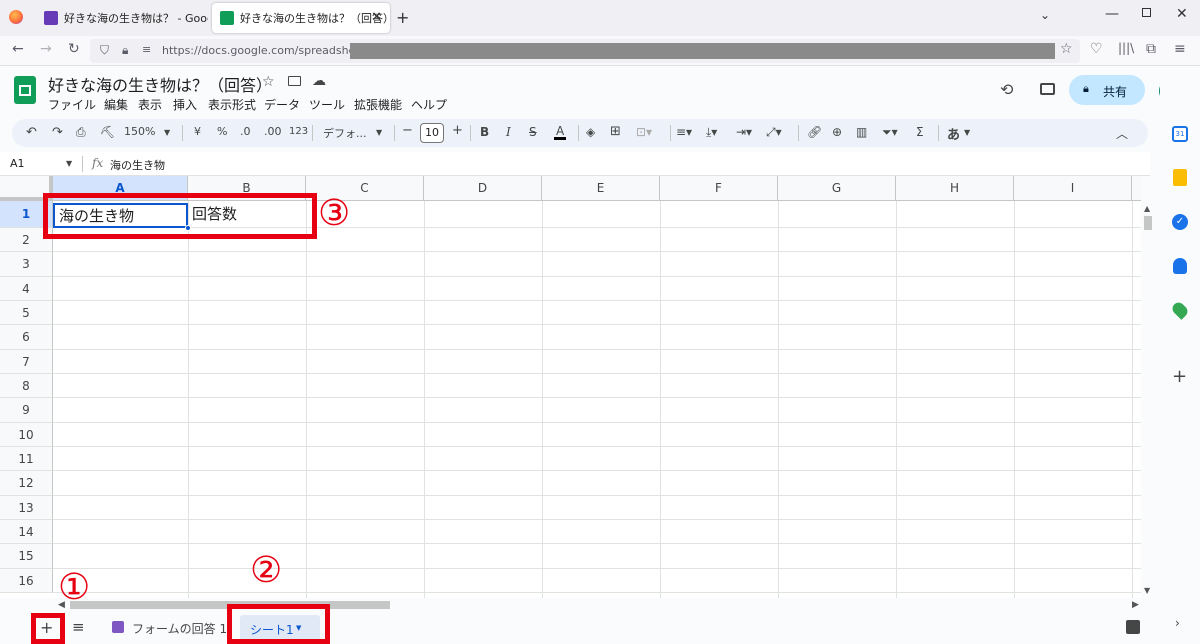  I want to click on back-icon: ←, so click(18, 49).